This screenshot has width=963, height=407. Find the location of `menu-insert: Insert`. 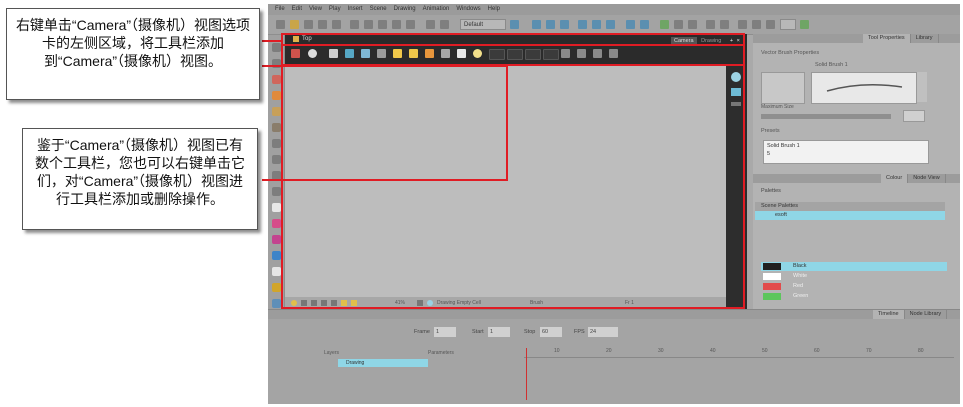

menu-insert: Insert is located at coordinates (355, 9).